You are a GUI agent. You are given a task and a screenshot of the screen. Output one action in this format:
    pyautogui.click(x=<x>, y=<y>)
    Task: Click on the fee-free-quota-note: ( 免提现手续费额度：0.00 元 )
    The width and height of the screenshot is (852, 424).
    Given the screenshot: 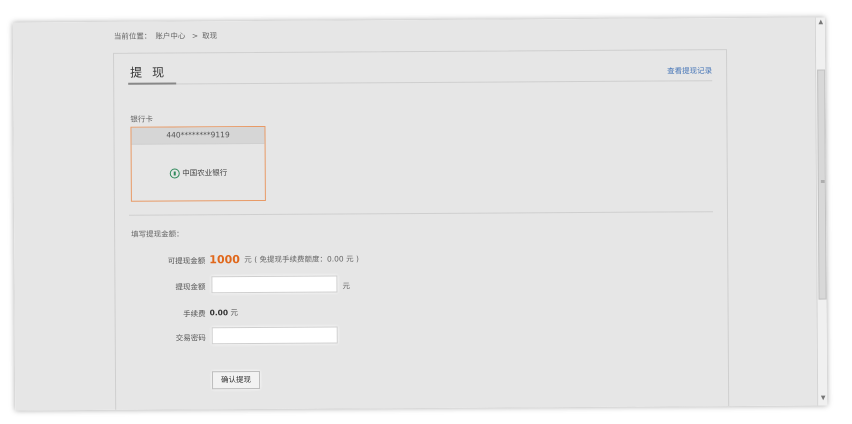 What is the action you would take?
    pyautogui.click(x=306, y=259)
    